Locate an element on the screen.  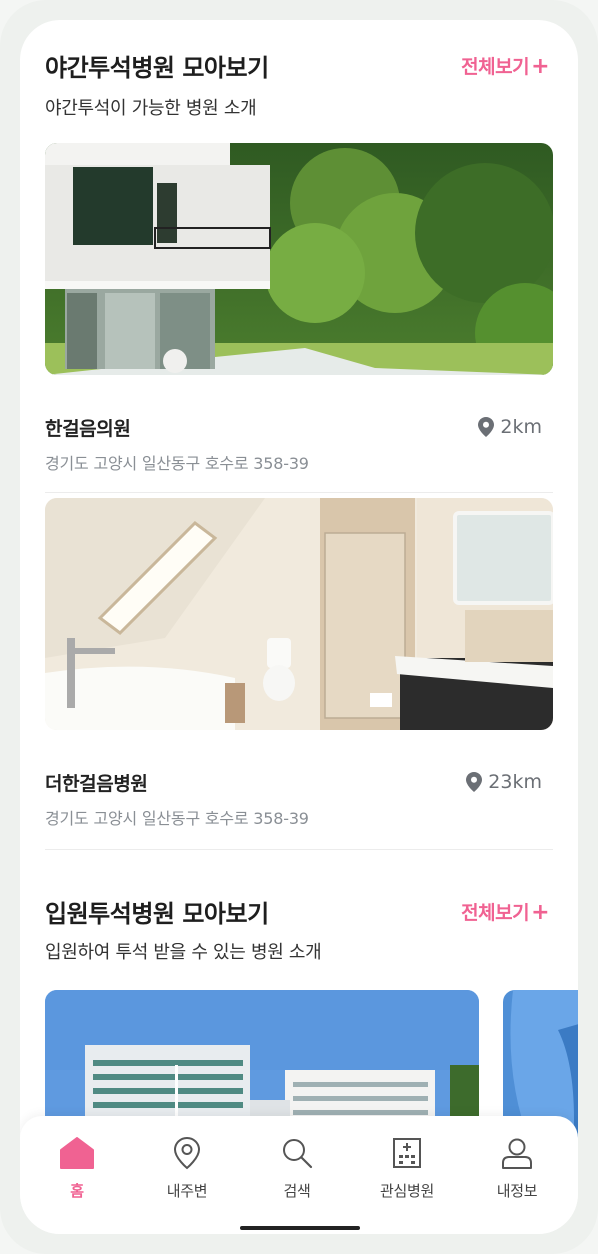
tab-nearby: 내주변 is located at coordinates (187, 1169).